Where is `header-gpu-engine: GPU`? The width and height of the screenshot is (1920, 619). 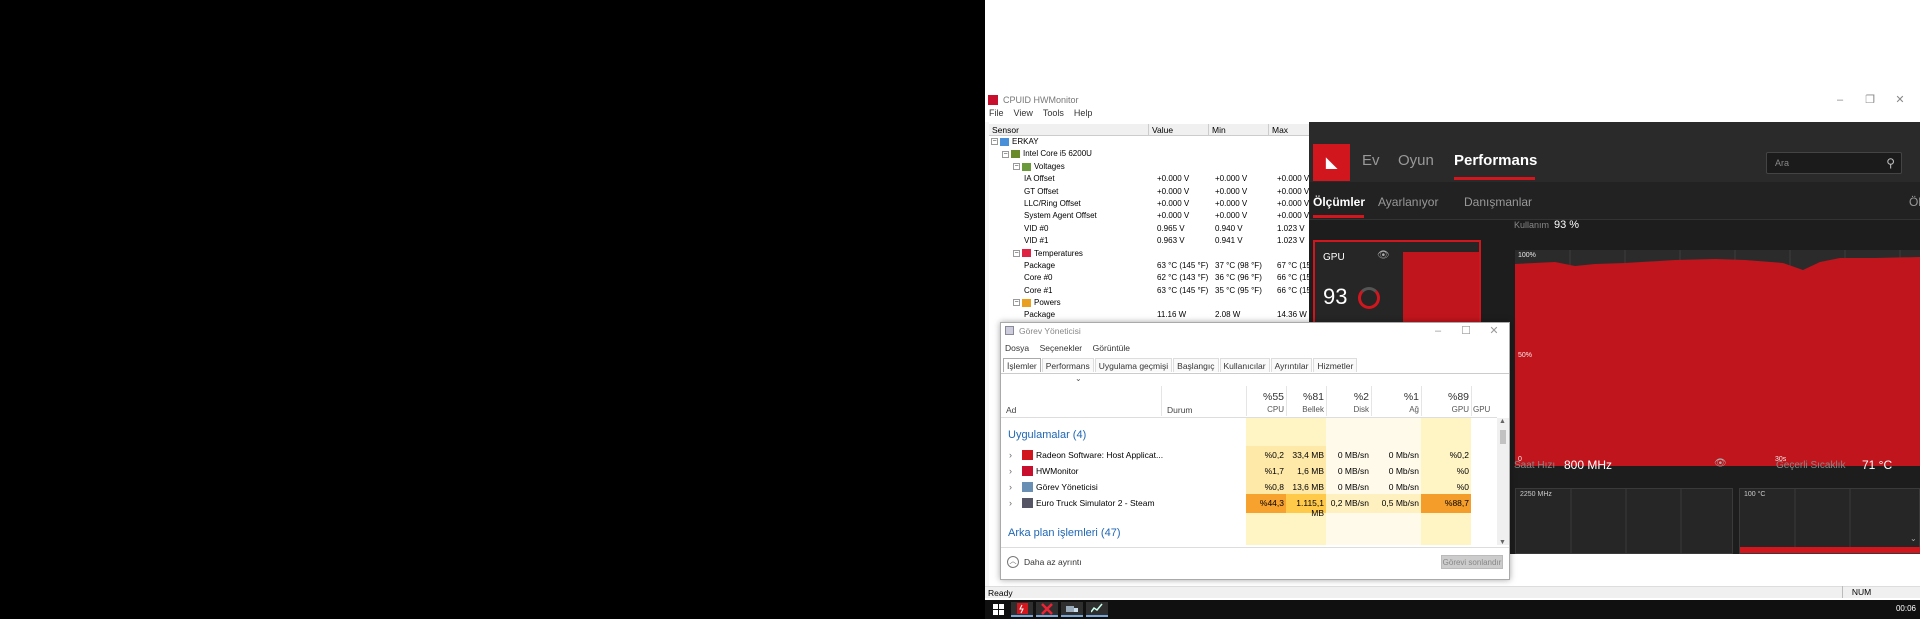 header-gpu-engine: GPU is located at coordinates (1483, 409).